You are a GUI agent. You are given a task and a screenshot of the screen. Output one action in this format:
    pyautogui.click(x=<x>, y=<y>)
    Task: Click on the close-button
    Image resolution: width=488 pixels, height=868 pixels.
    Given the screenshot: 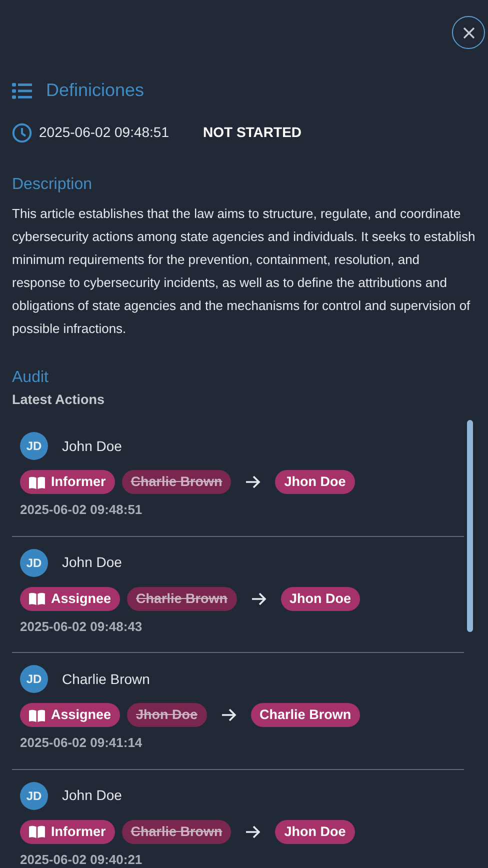 What is the action you would take?
    pyautogui.click(x=468, y=32)
    